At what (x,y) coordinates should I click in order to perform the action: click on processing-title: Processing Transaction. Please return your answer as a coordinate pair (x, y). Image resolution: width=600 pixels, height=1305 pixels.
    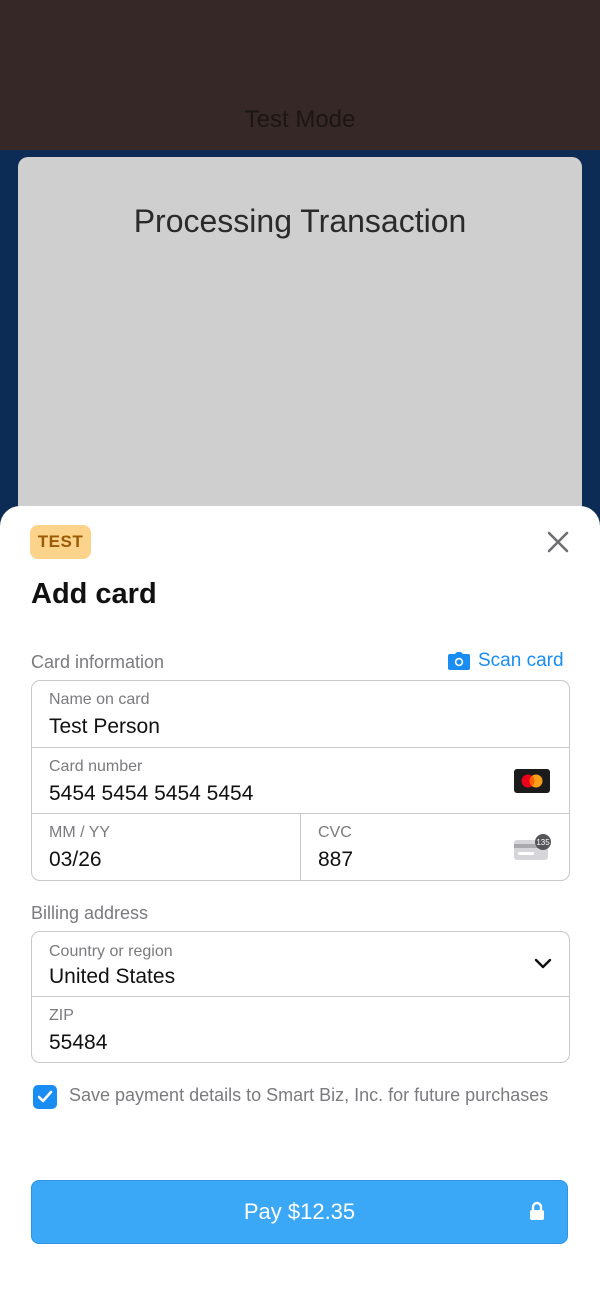
    Looking at the image, I should click on (300, 221).